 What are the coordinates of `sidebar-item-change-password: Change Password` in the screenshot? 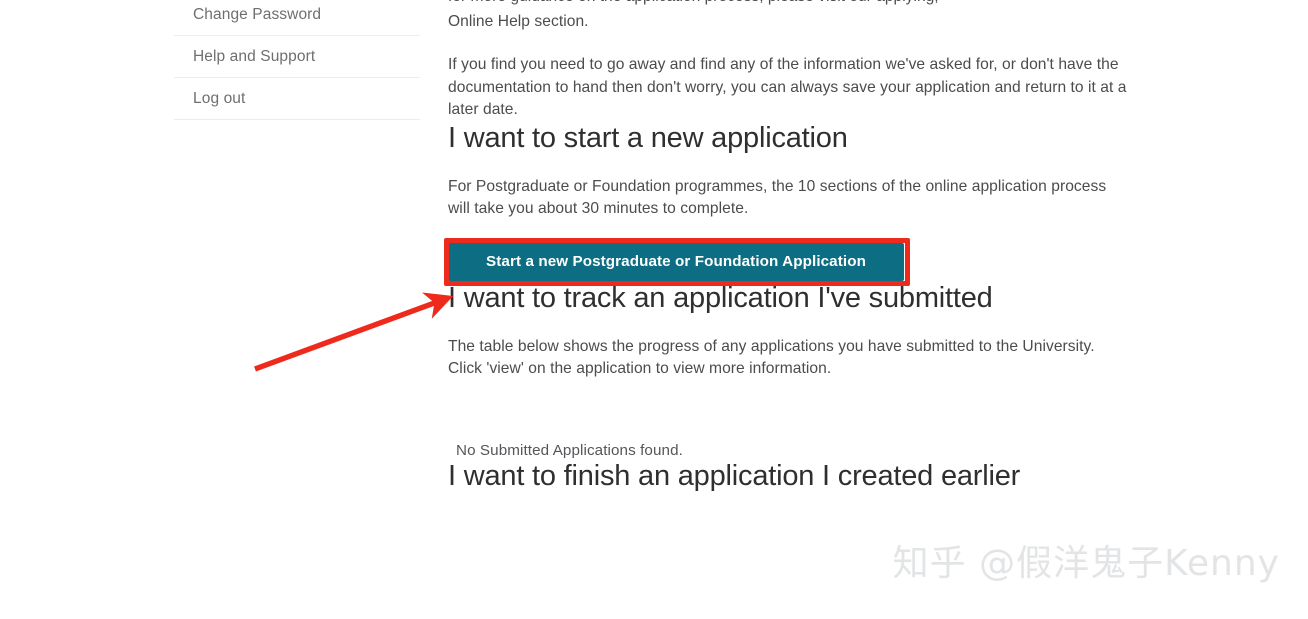 It's located at (297, 18).